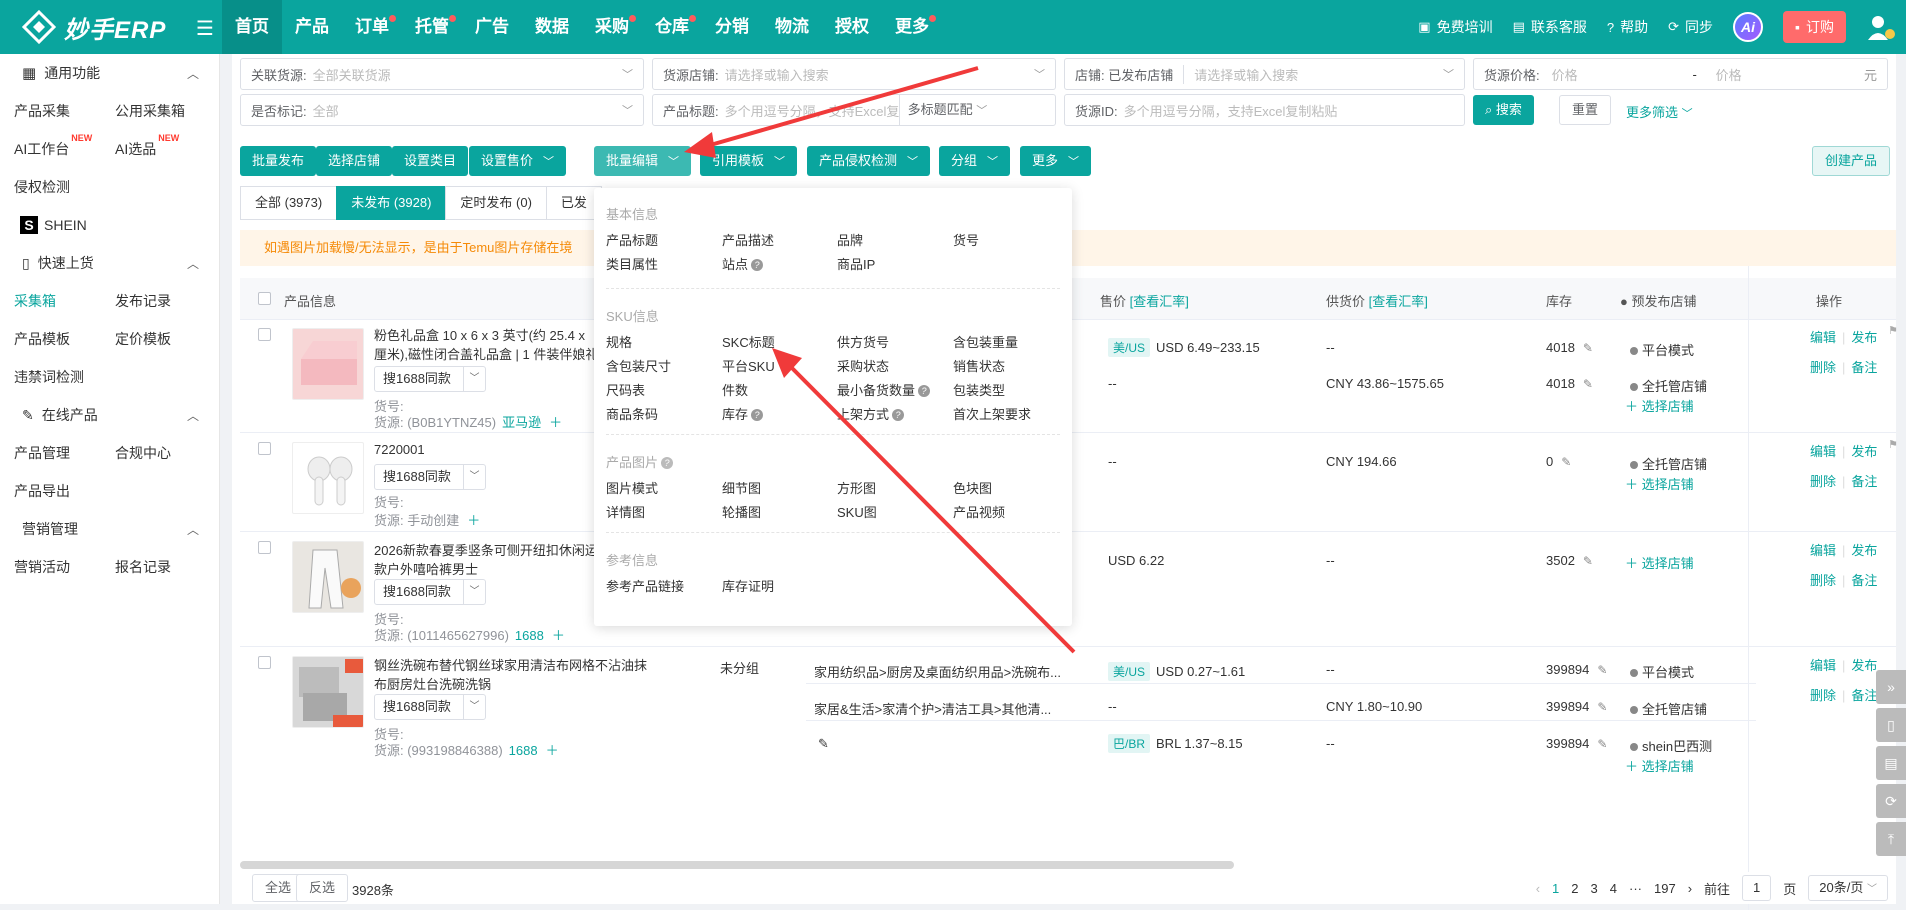 The image size is (1906, 910). I want to click on sidebar-item-public-box: 公用采集箱, so click(165, 111).